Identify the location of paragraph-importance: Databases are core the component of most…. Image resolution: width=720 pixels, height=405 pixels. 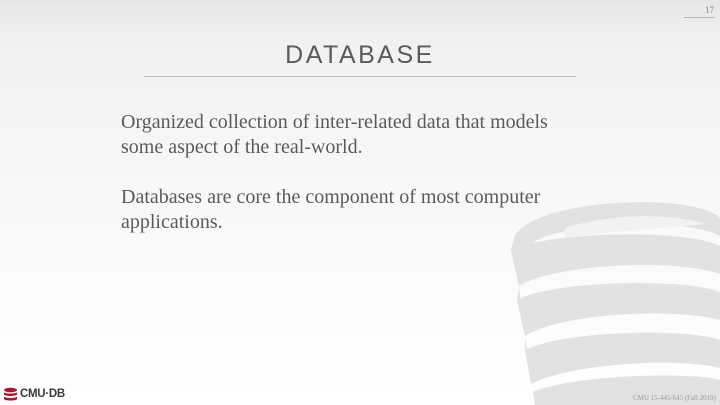
(331, 209).